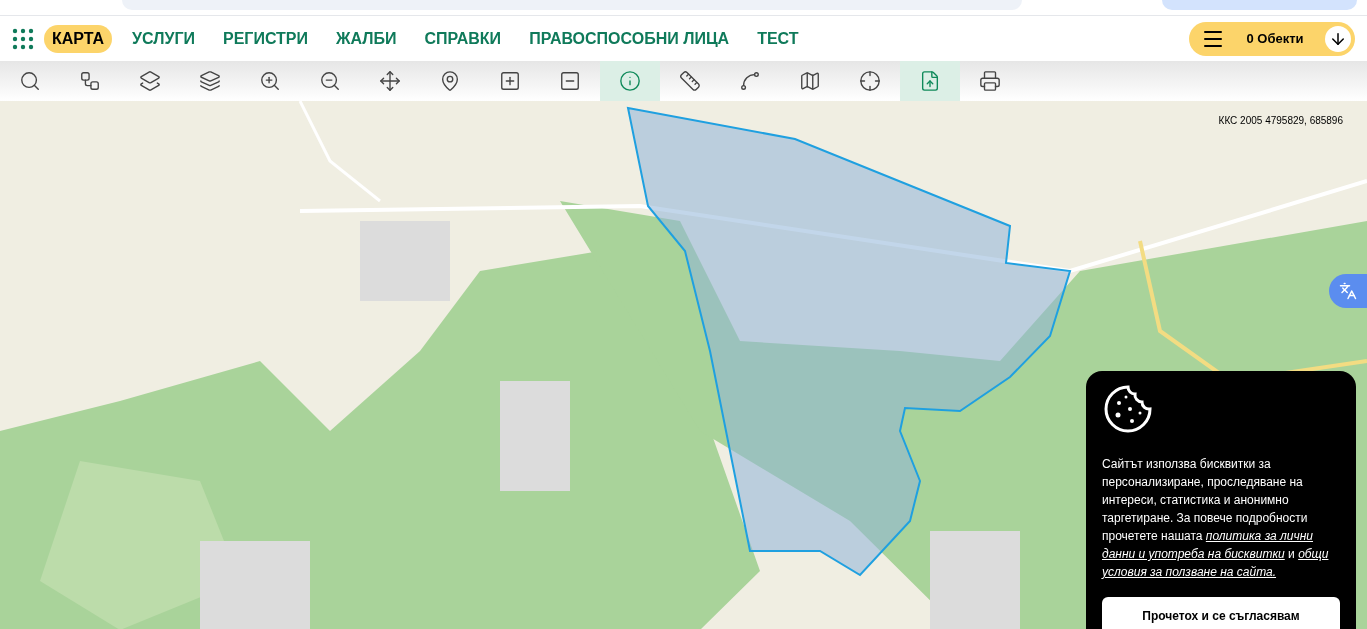 The height and width of the screenshot is (629, 1367). What do you see at coordinates (265, 38) in the screenshot?
I see `nav-link: РЕГИСТРИ` at bounding box center [265, 38].